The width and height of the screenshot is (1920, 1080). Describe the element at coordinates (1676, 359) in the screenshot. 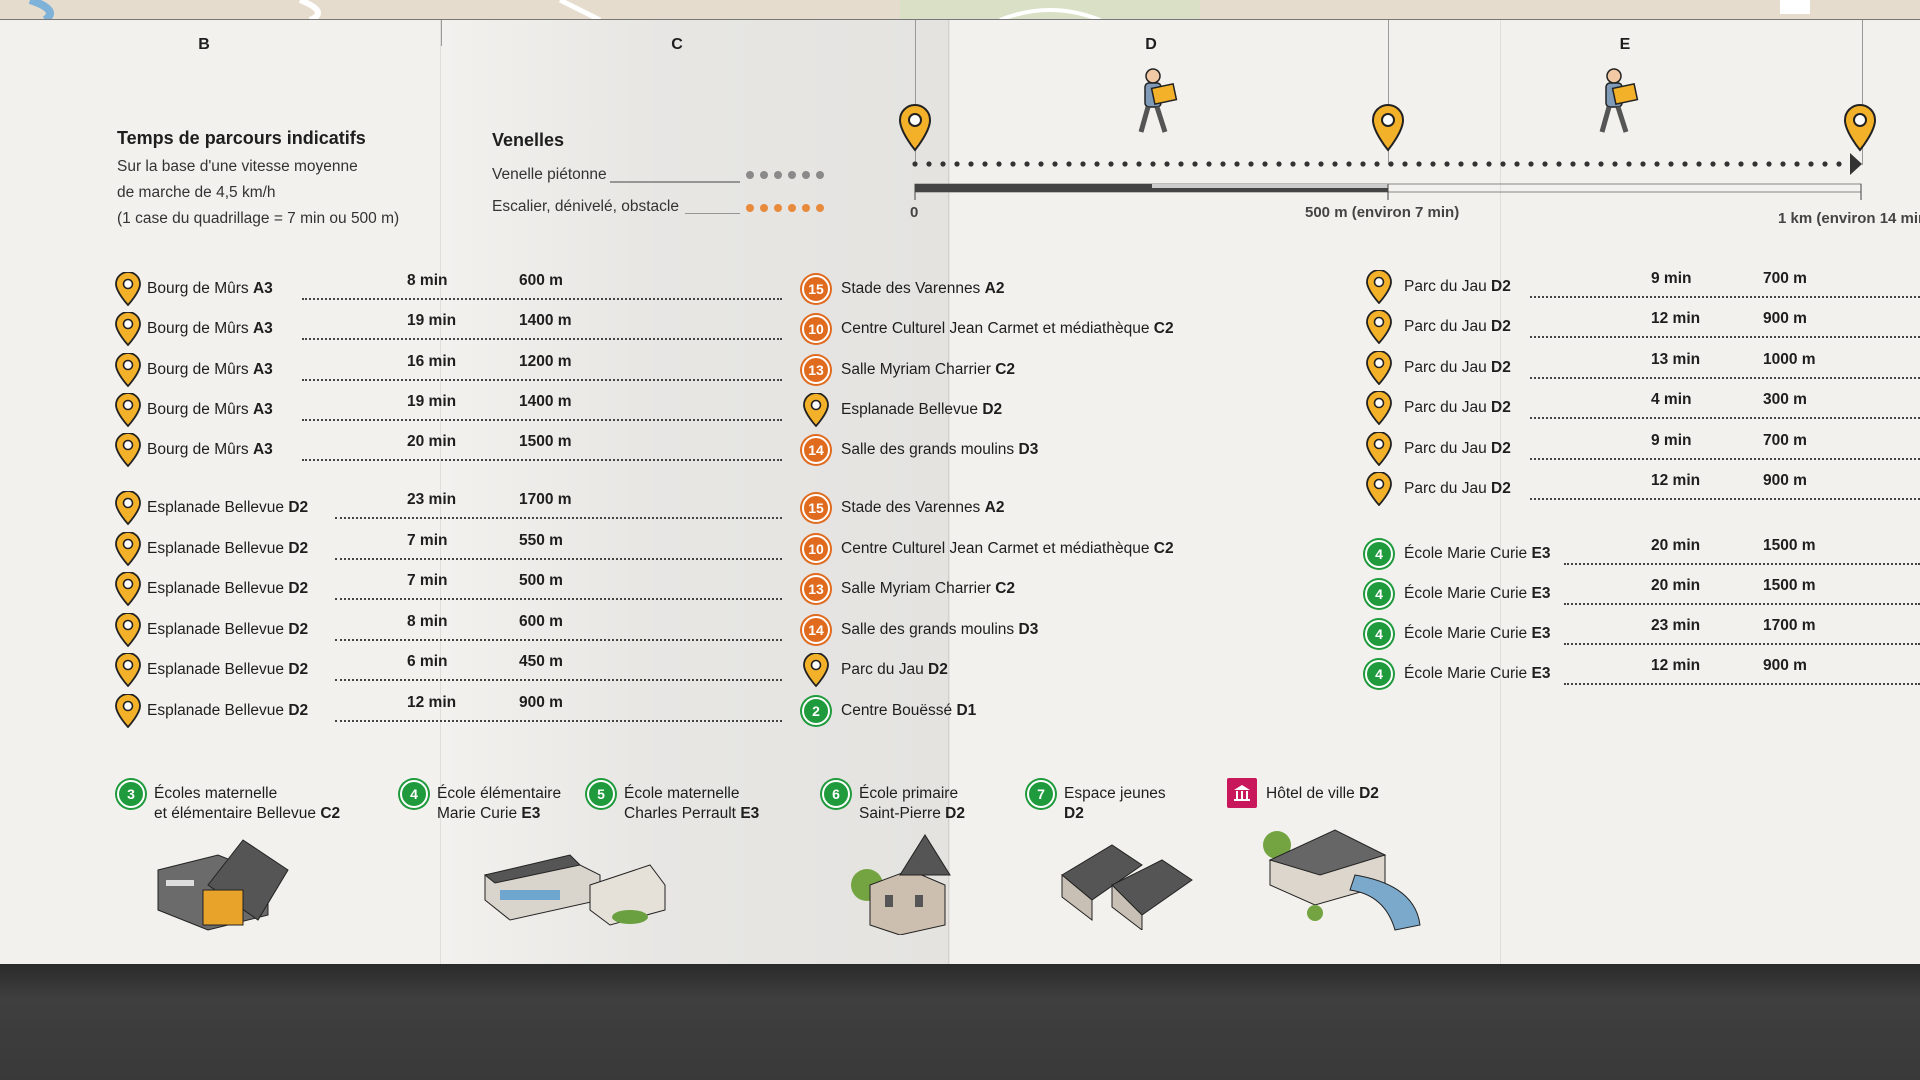

I see `travel-time: 13 min` at that location.